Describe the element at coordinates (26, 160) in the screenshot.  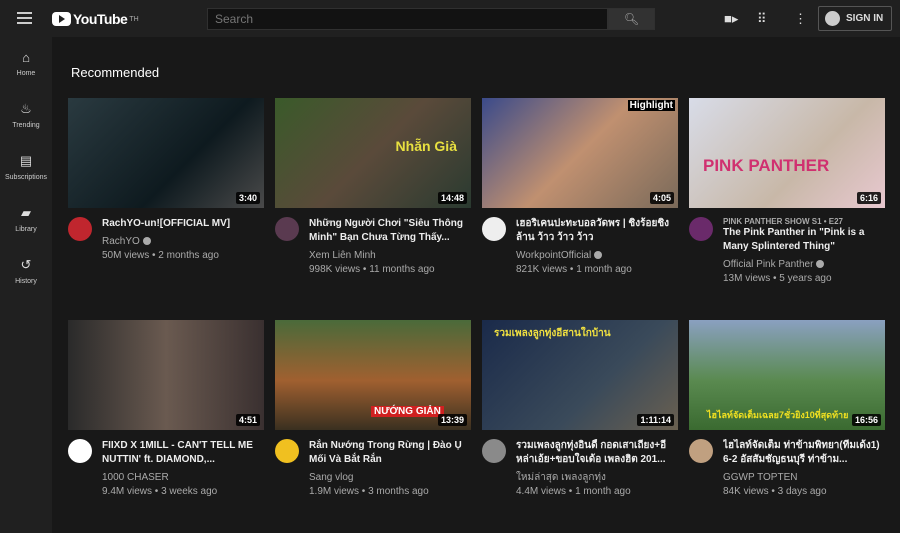
I see `subscriptions-icon: ▤` at that location.